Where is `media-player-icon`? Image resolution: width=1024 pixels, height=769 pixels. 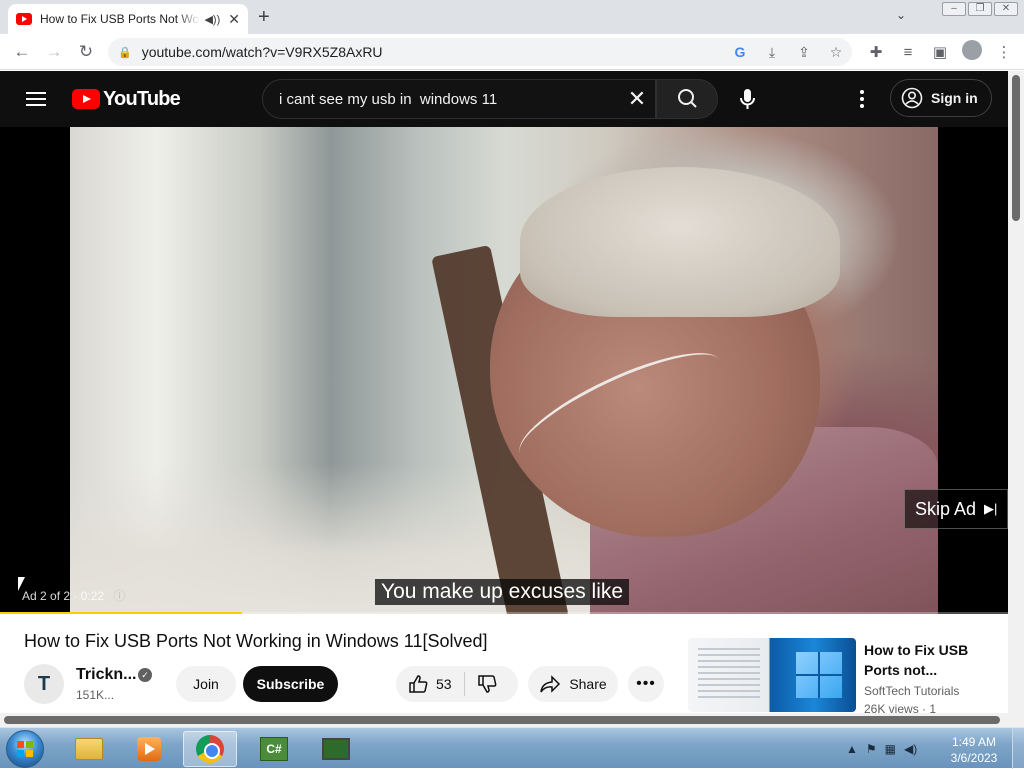
media-player-icon is located at coordinates (149, 749).